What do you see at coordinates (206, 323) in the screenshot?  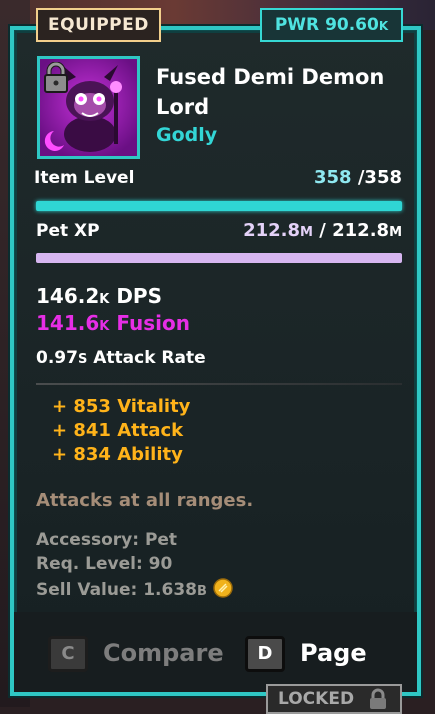 I see `crescent-moon-icon` at bounding box center [206, 323].